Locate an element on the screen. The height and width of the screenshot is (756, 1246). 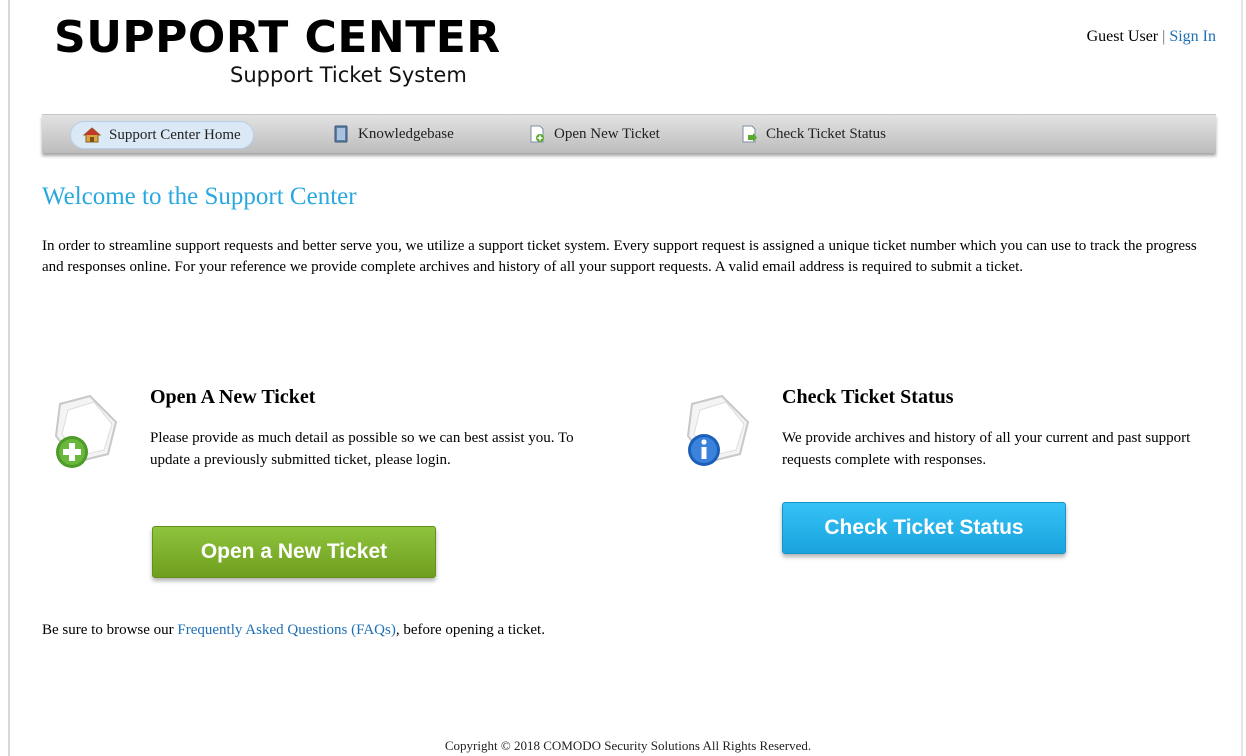
book-icon is located at coordinates (341, 134).